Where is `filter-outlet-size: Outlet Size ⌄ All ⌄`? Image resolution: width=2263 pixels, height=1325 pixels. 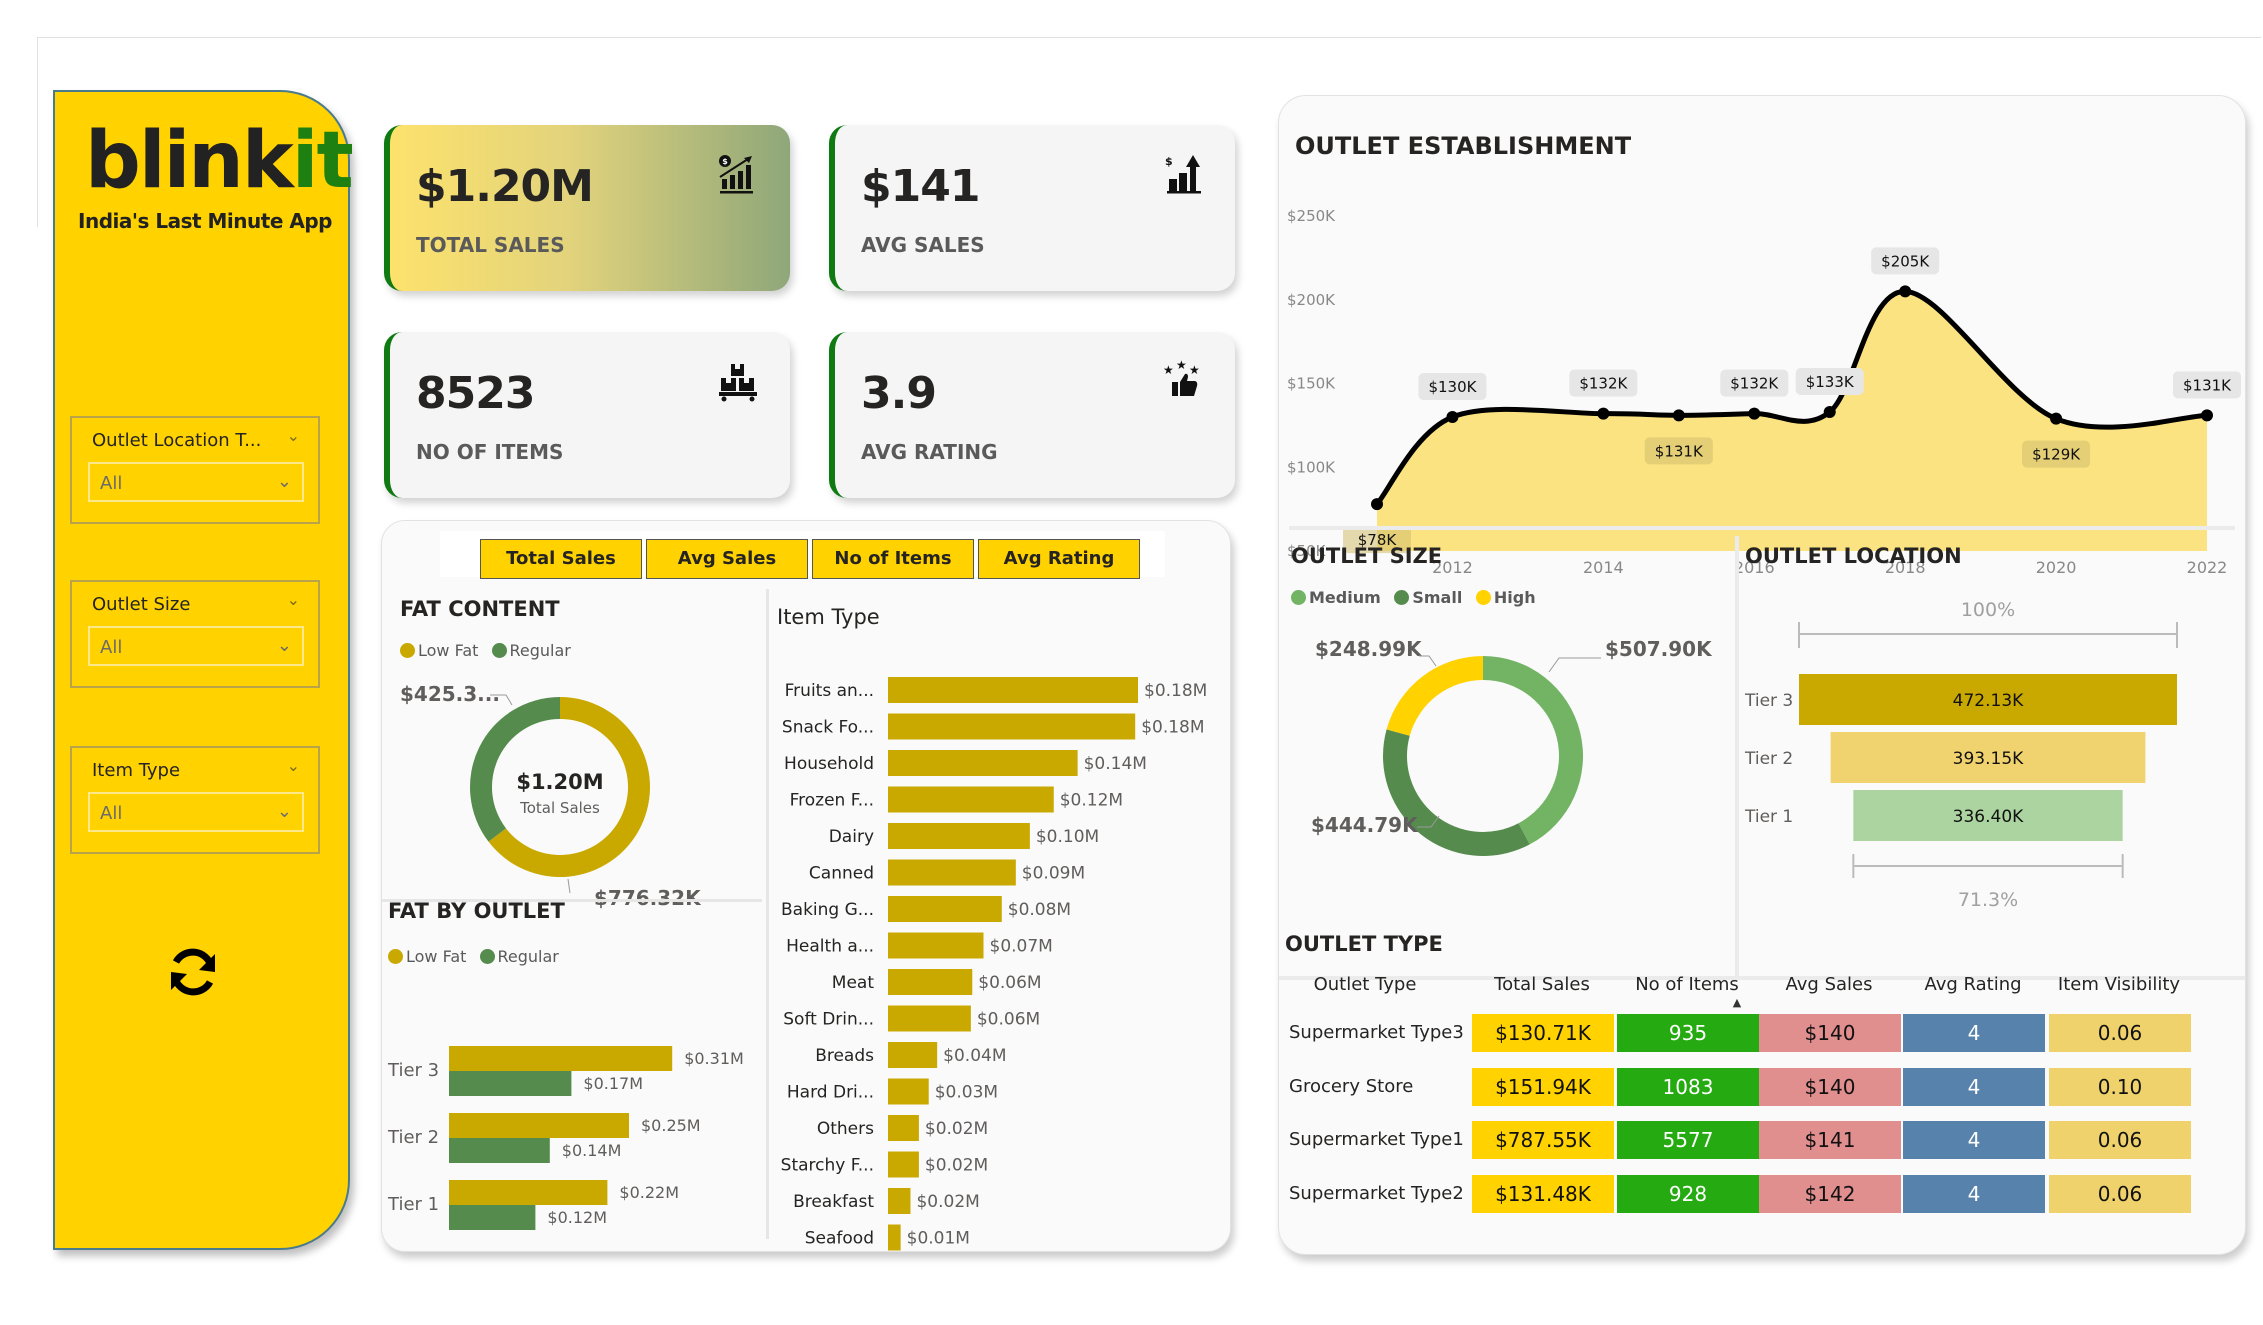 filter-outlet-size: Outlet Size ⌄ All ⌄ is located at coordinates (195, 634).